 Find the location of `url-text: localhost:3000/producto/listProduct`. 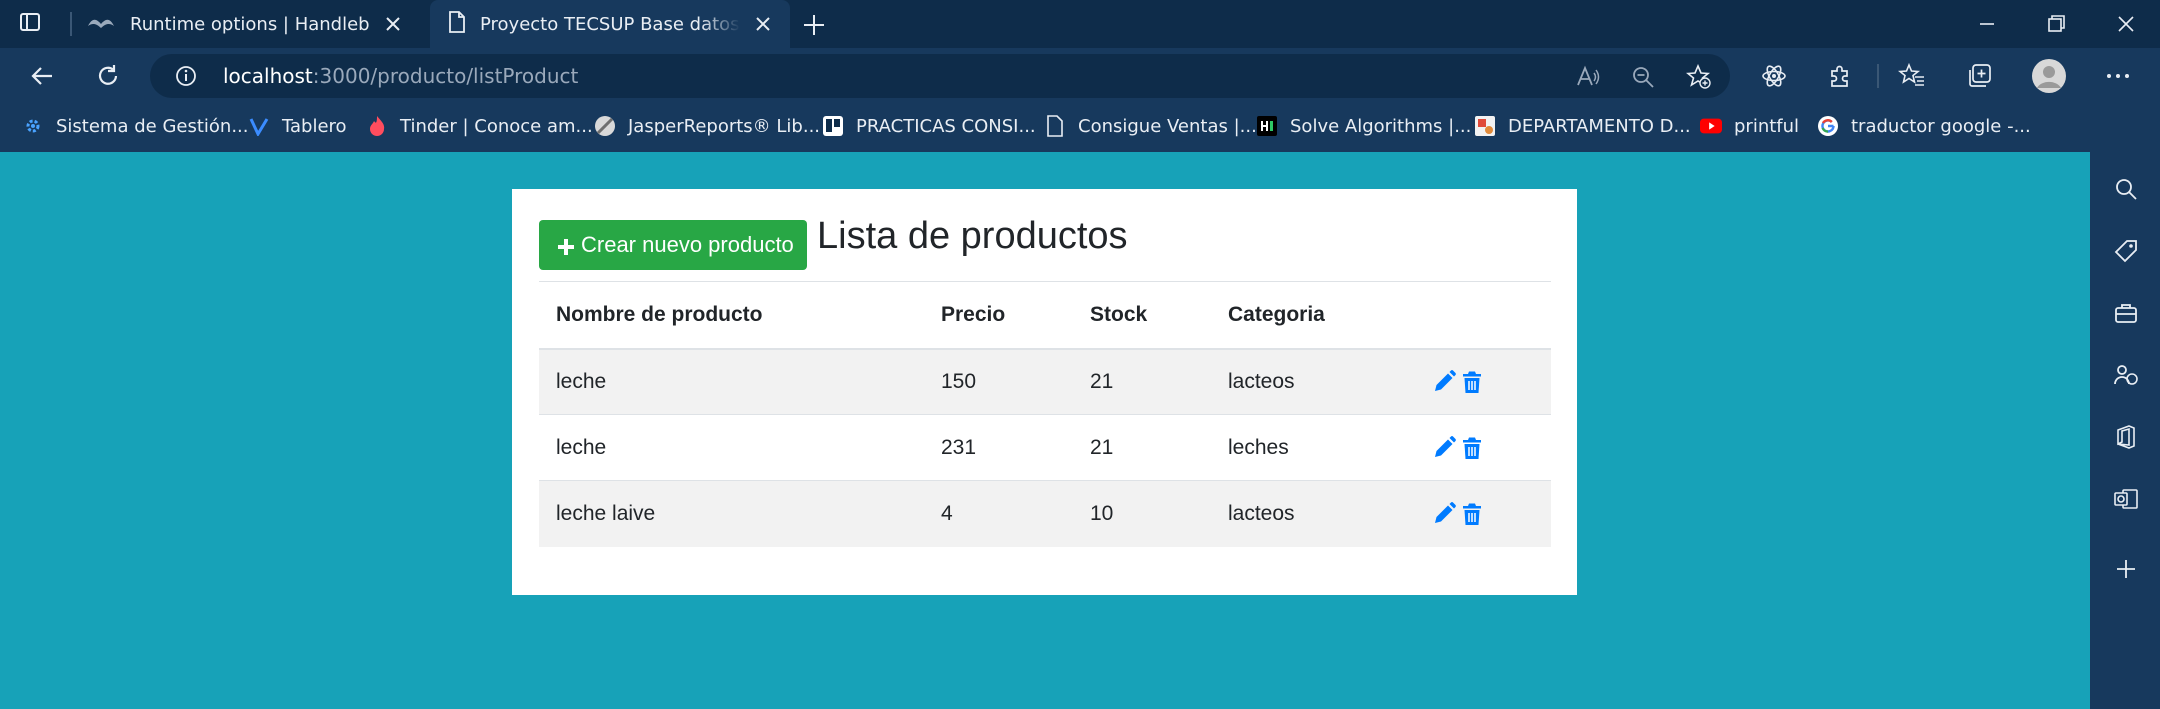

url-text: localhost:3000/producto/listProduct is located at coordinates (400, 76).